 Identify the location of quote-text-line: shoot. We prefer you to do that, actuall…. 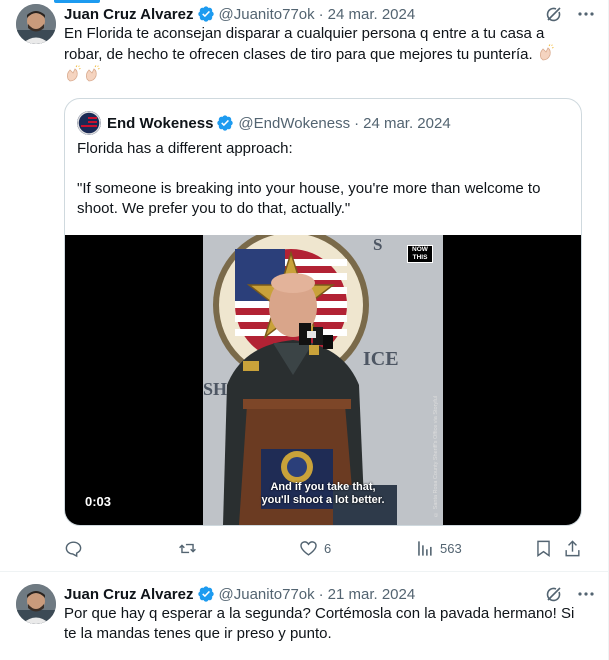
(214, 208).